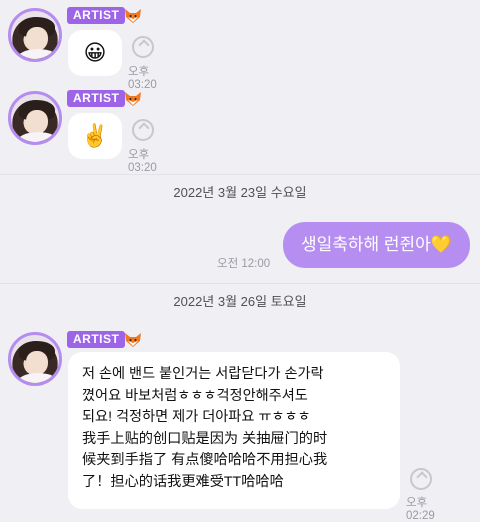  Describe the element at coordinates (195, 395) in the screenshot. I see `message-line: 꼈어요 바보처럼ㅎㅎㅎ걱정안해주셔도` at that location.